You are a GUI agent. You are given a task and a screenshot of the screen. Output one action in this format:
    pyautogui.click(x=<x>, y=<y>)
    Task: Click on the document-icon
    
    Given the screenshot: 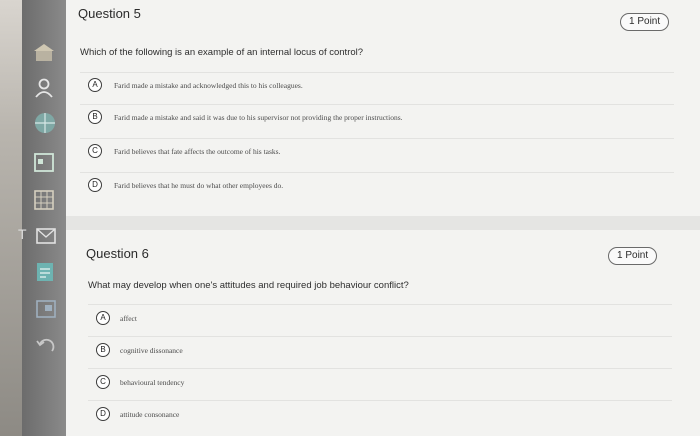 What is the action you would take?
    pyautogui.click(x=45, y=272)
    